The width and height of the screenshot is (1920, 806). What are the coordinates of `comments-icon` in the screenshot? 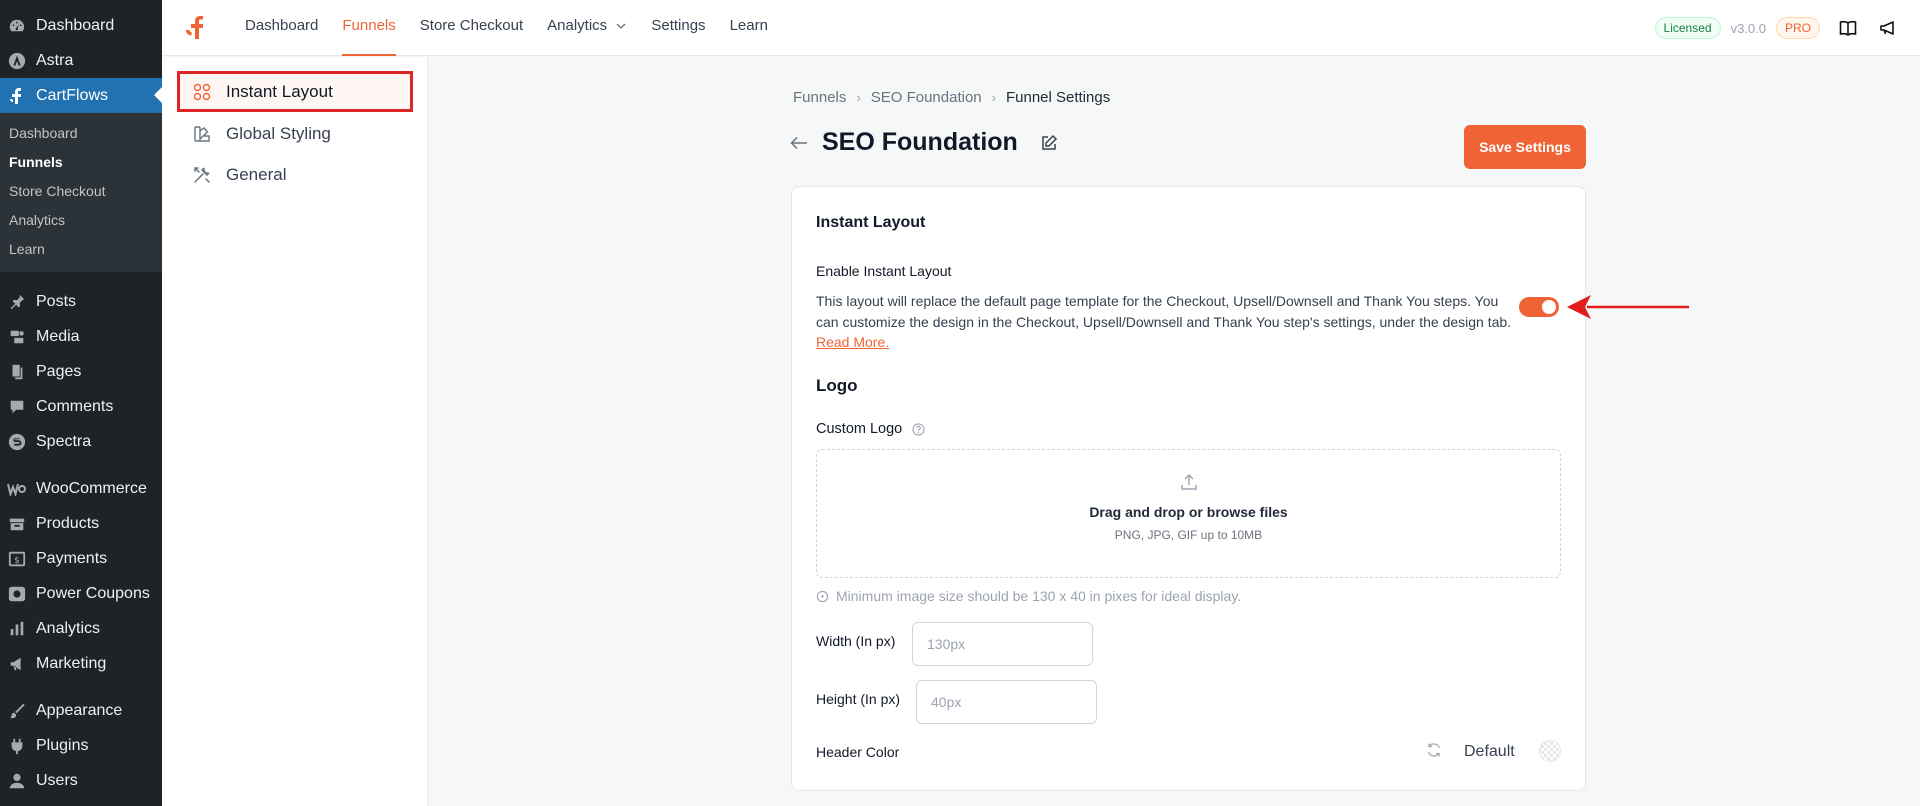 It's located at (17, 407).